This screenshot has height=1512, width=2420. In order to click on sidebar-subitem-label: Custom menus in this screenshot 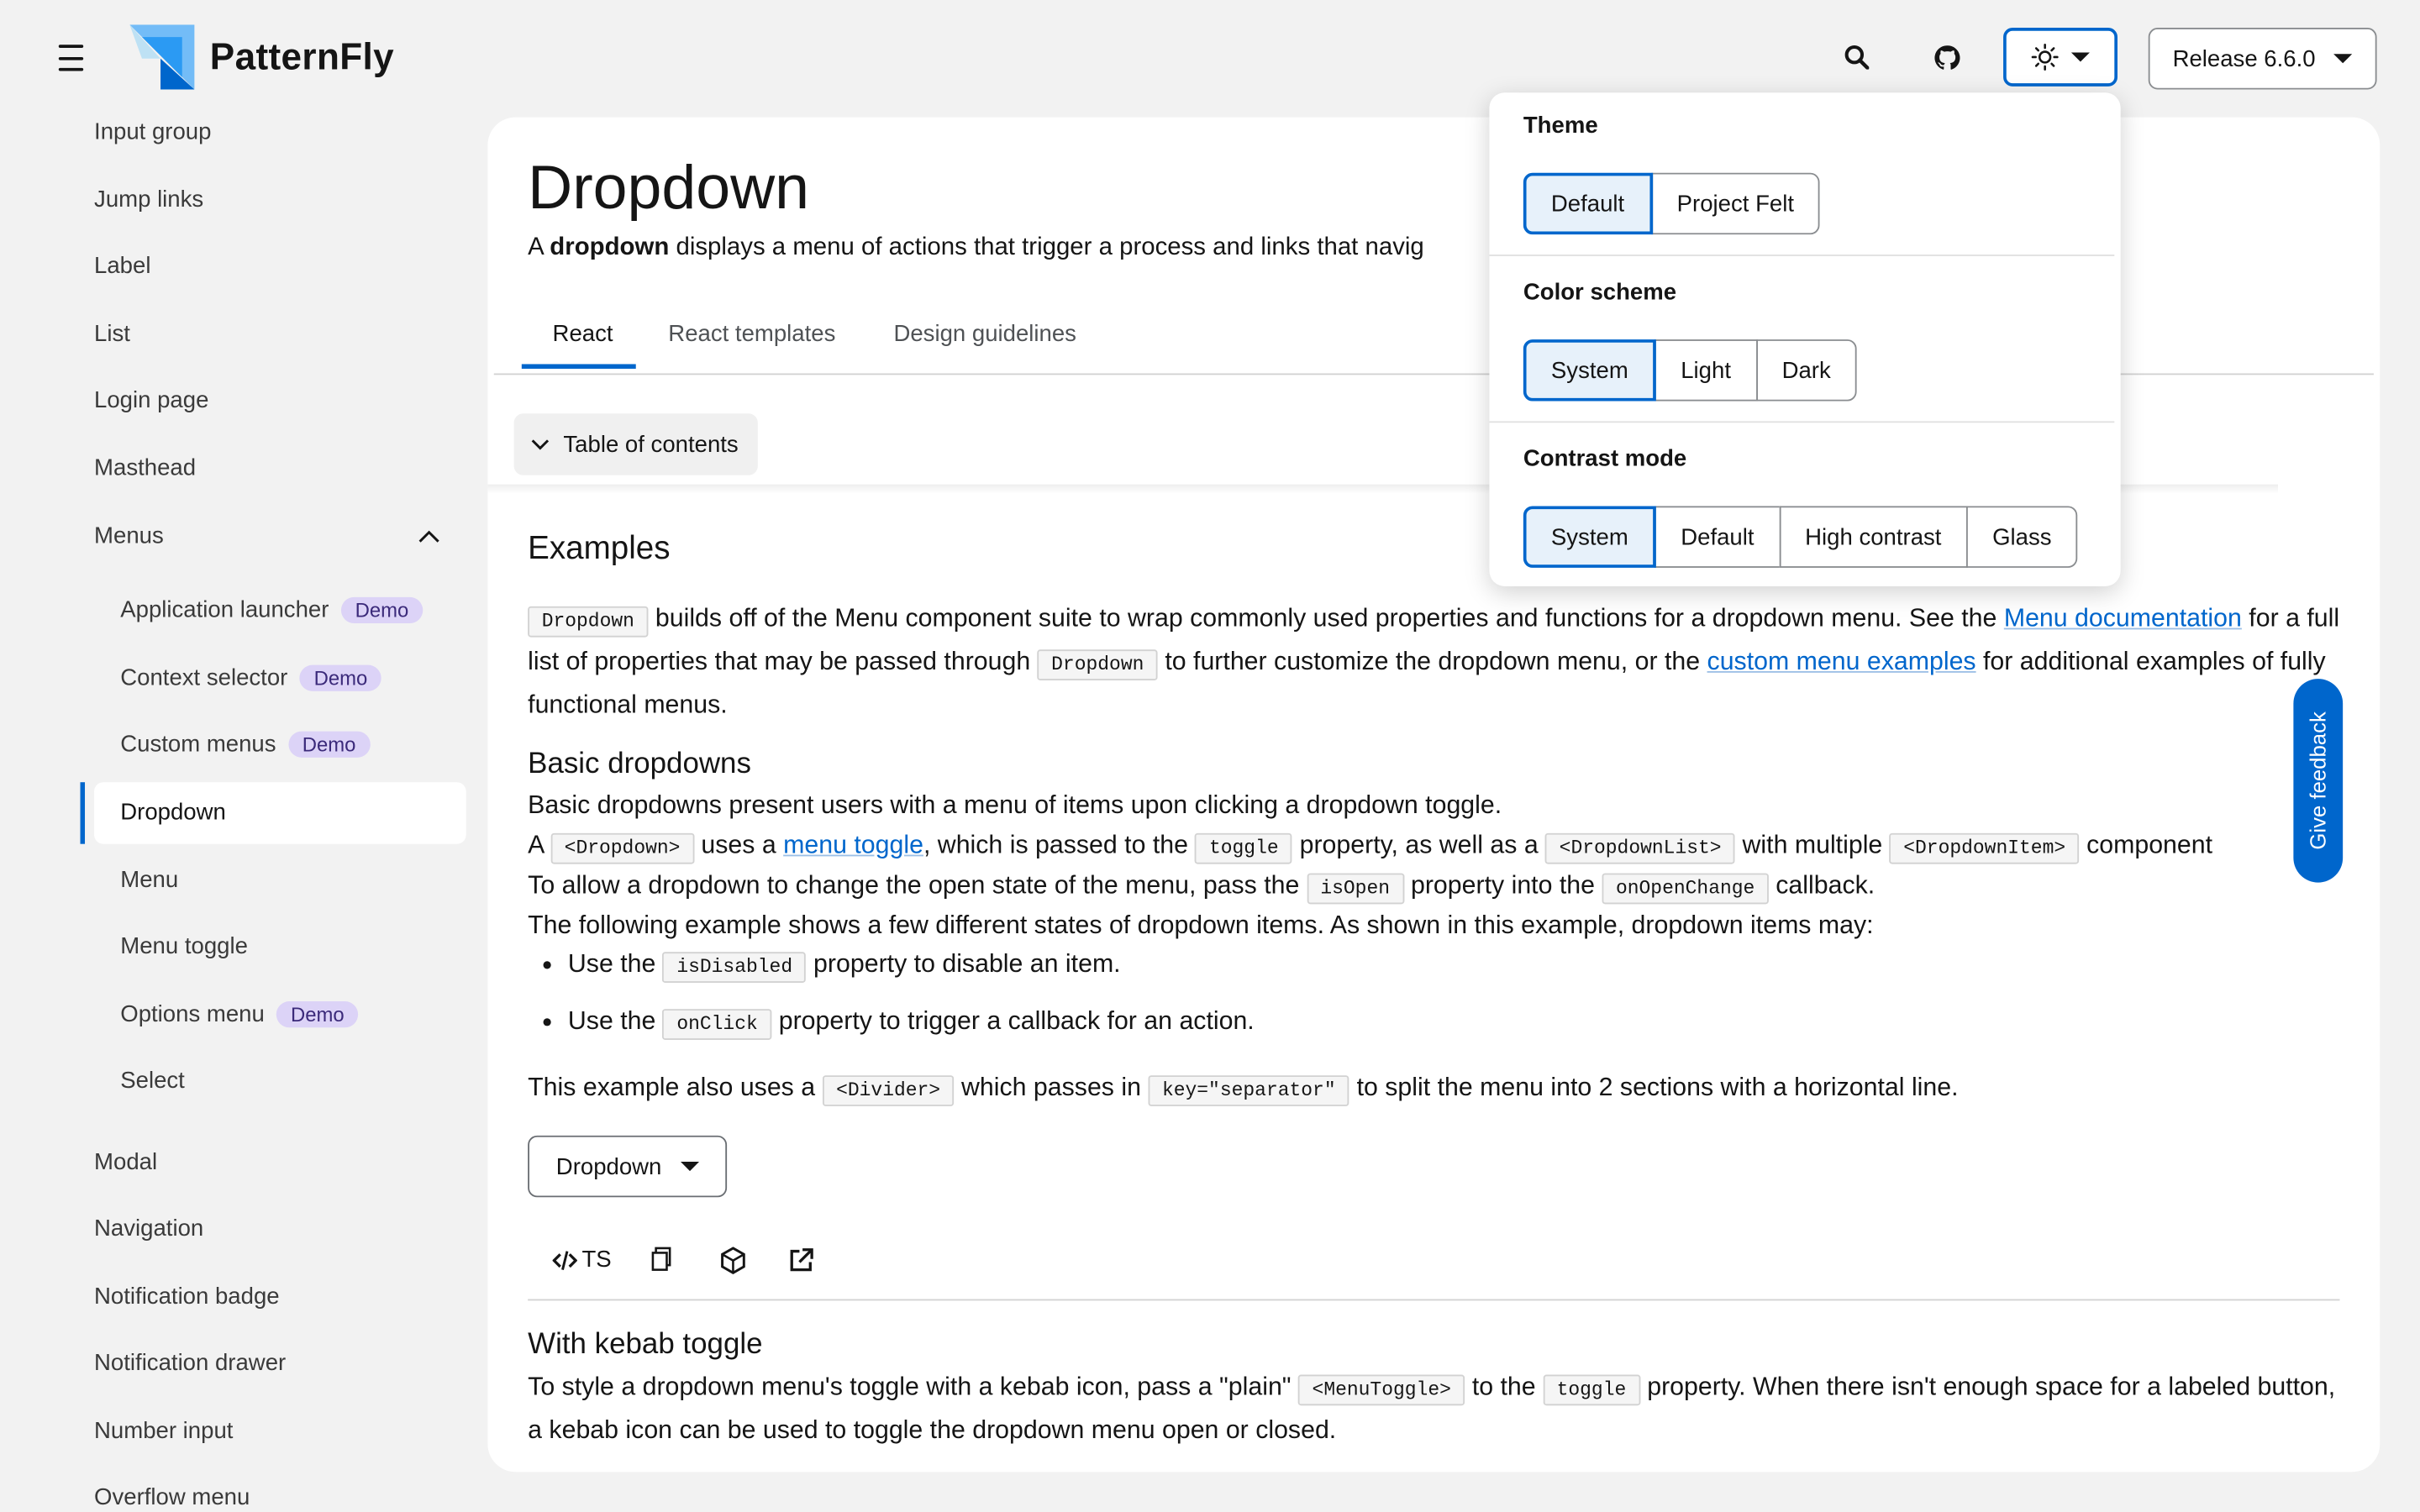, I will do `click(198, 744)`.